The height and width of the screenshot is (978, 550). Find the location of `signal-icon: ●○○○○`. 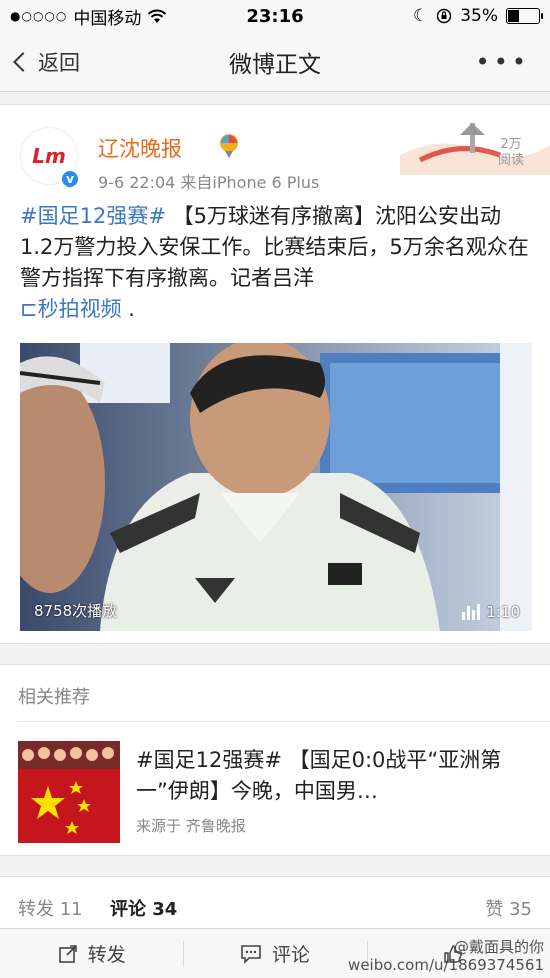

signal-icon: ●○○○○ is located at coordinates (39, 16).